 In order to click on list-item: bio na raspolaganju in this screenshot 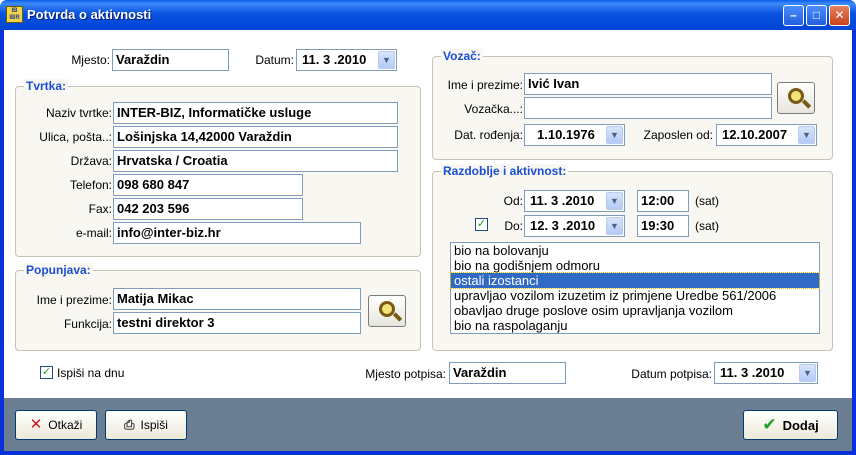, I will do `click(635, 325)`.